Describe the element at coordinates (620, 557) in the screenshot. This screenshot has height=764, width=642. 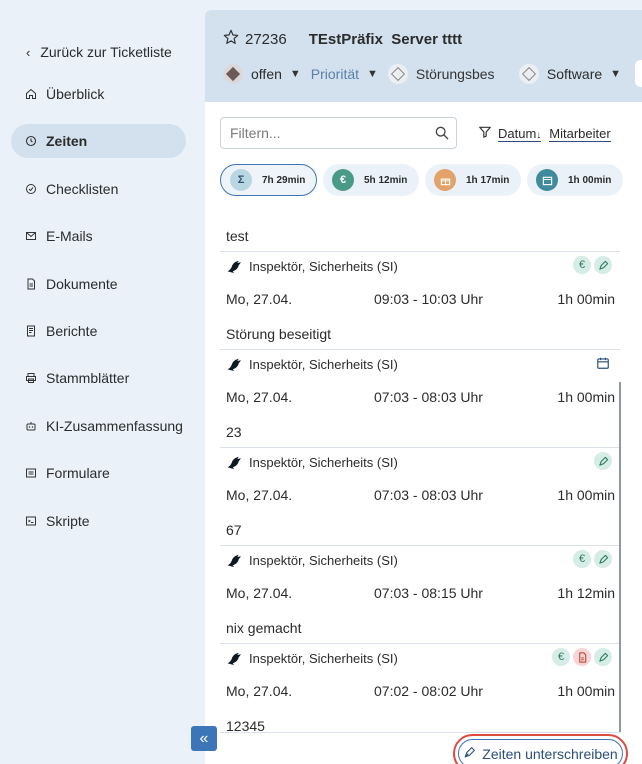
I see `scrollbar` at that location.